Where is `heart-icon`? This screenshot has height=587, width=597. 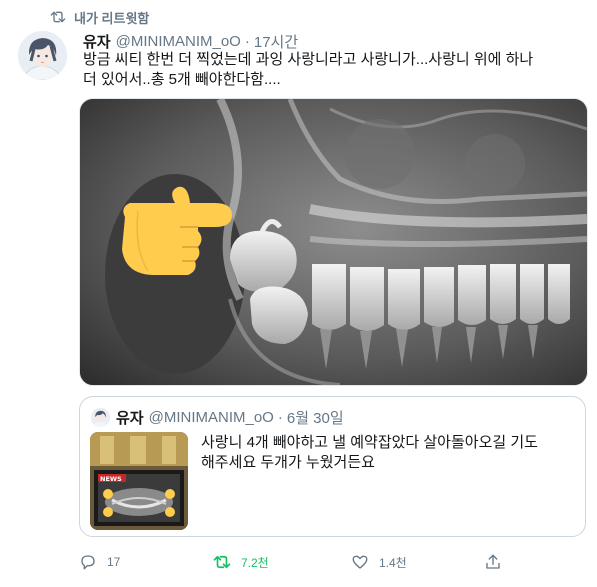 heart-icon is located at coordinates (360, 562).